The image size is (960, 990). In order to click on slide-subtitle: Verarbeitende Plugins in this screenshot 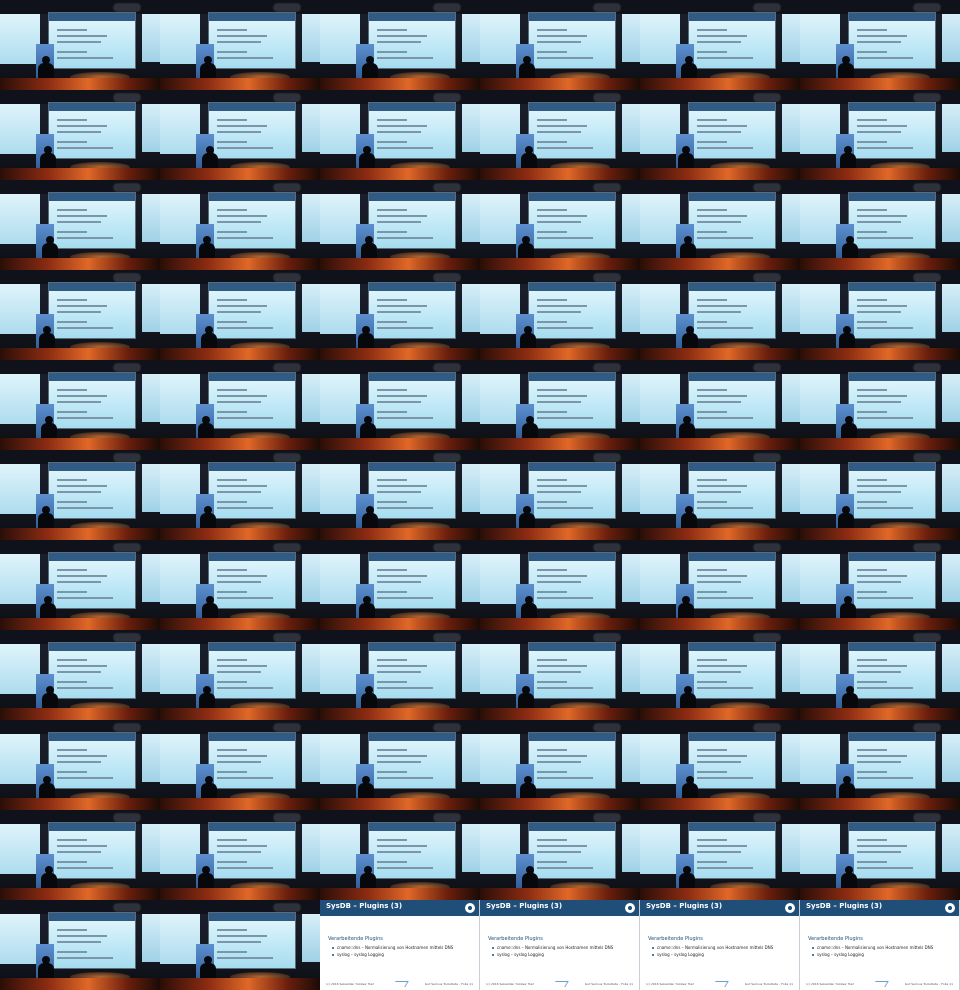, I will do `click(355, 939)`.